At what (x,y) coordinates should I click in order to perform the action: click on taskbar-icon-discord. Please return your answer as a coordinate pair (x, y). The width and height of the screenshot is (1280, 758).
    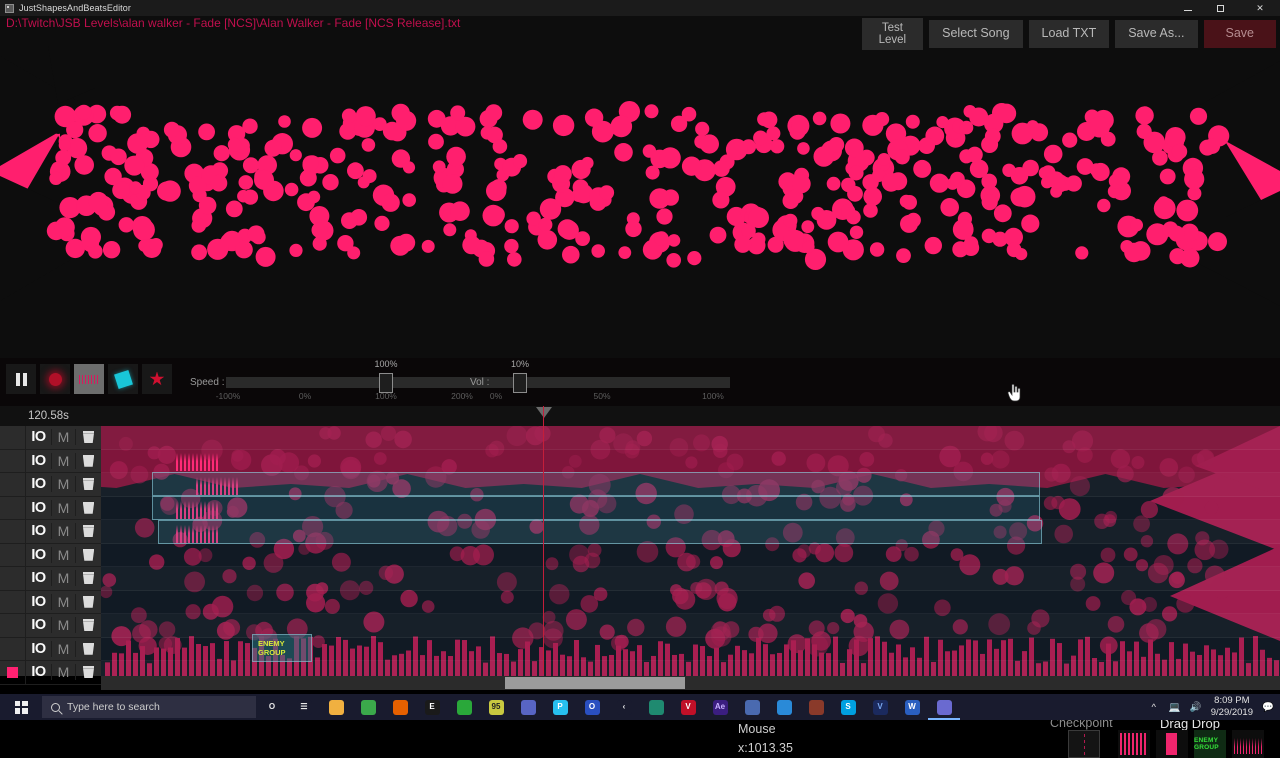
    Looking at the image, I should click on (528, 707).